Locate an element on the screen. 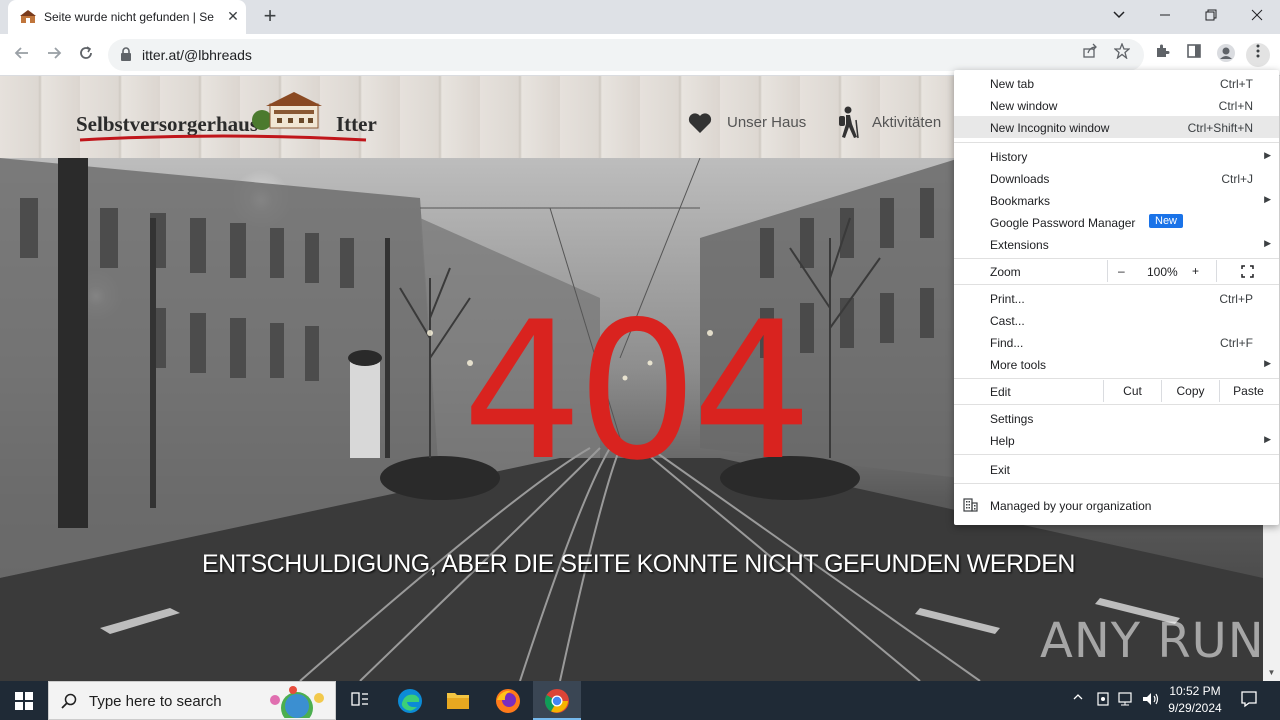 The height and width of the screenshot is (720, 1280). minimize-icon is located at coordinates (1165, 16).